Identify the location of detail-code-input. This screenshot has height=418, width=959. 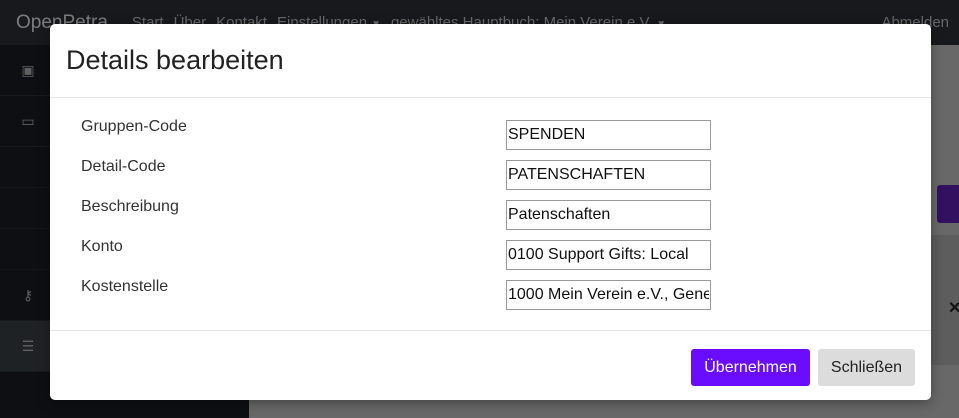
(608, 175).